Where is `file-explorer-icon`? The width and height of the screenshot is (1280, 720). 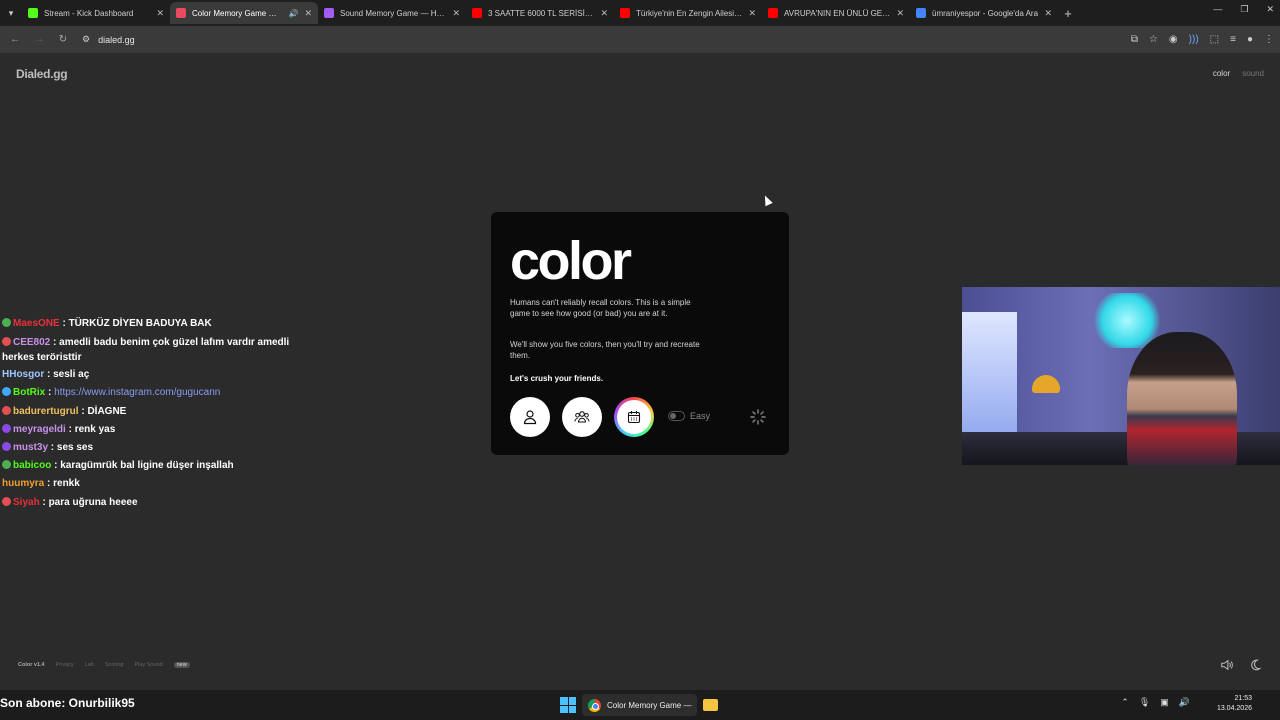 file-explorer-icon is located at coordinates (711, 705).